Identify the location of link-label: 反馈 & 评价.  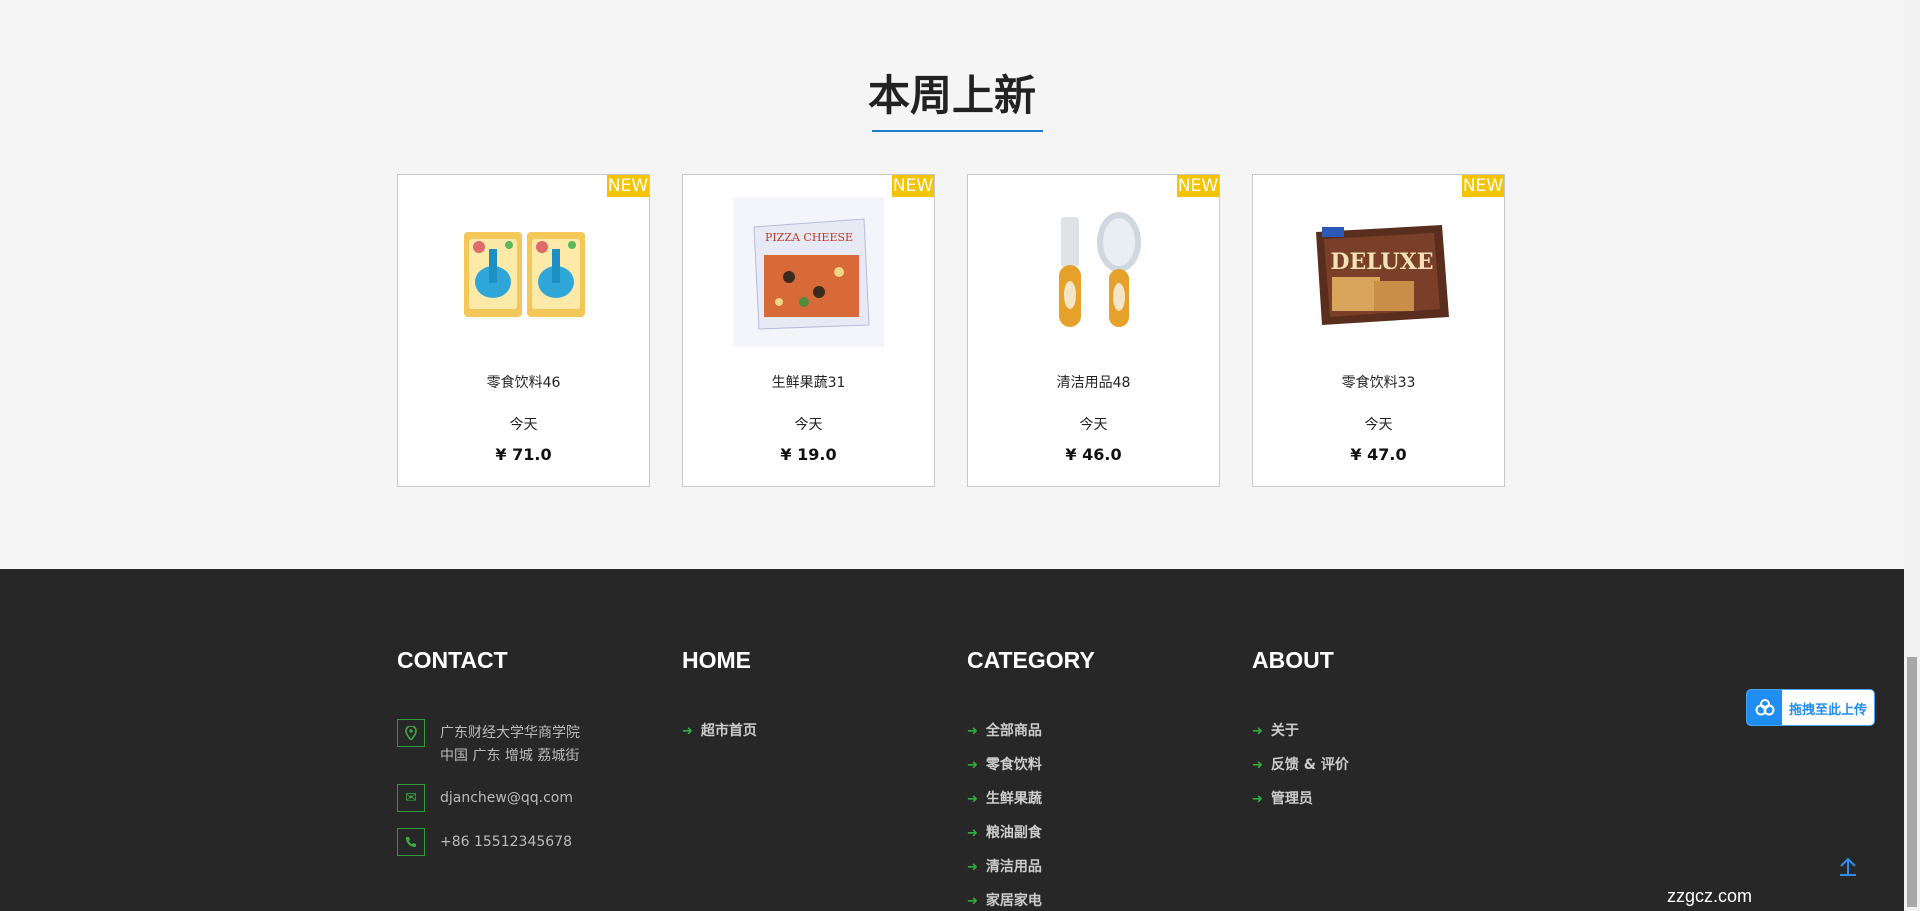
(1309, 765).